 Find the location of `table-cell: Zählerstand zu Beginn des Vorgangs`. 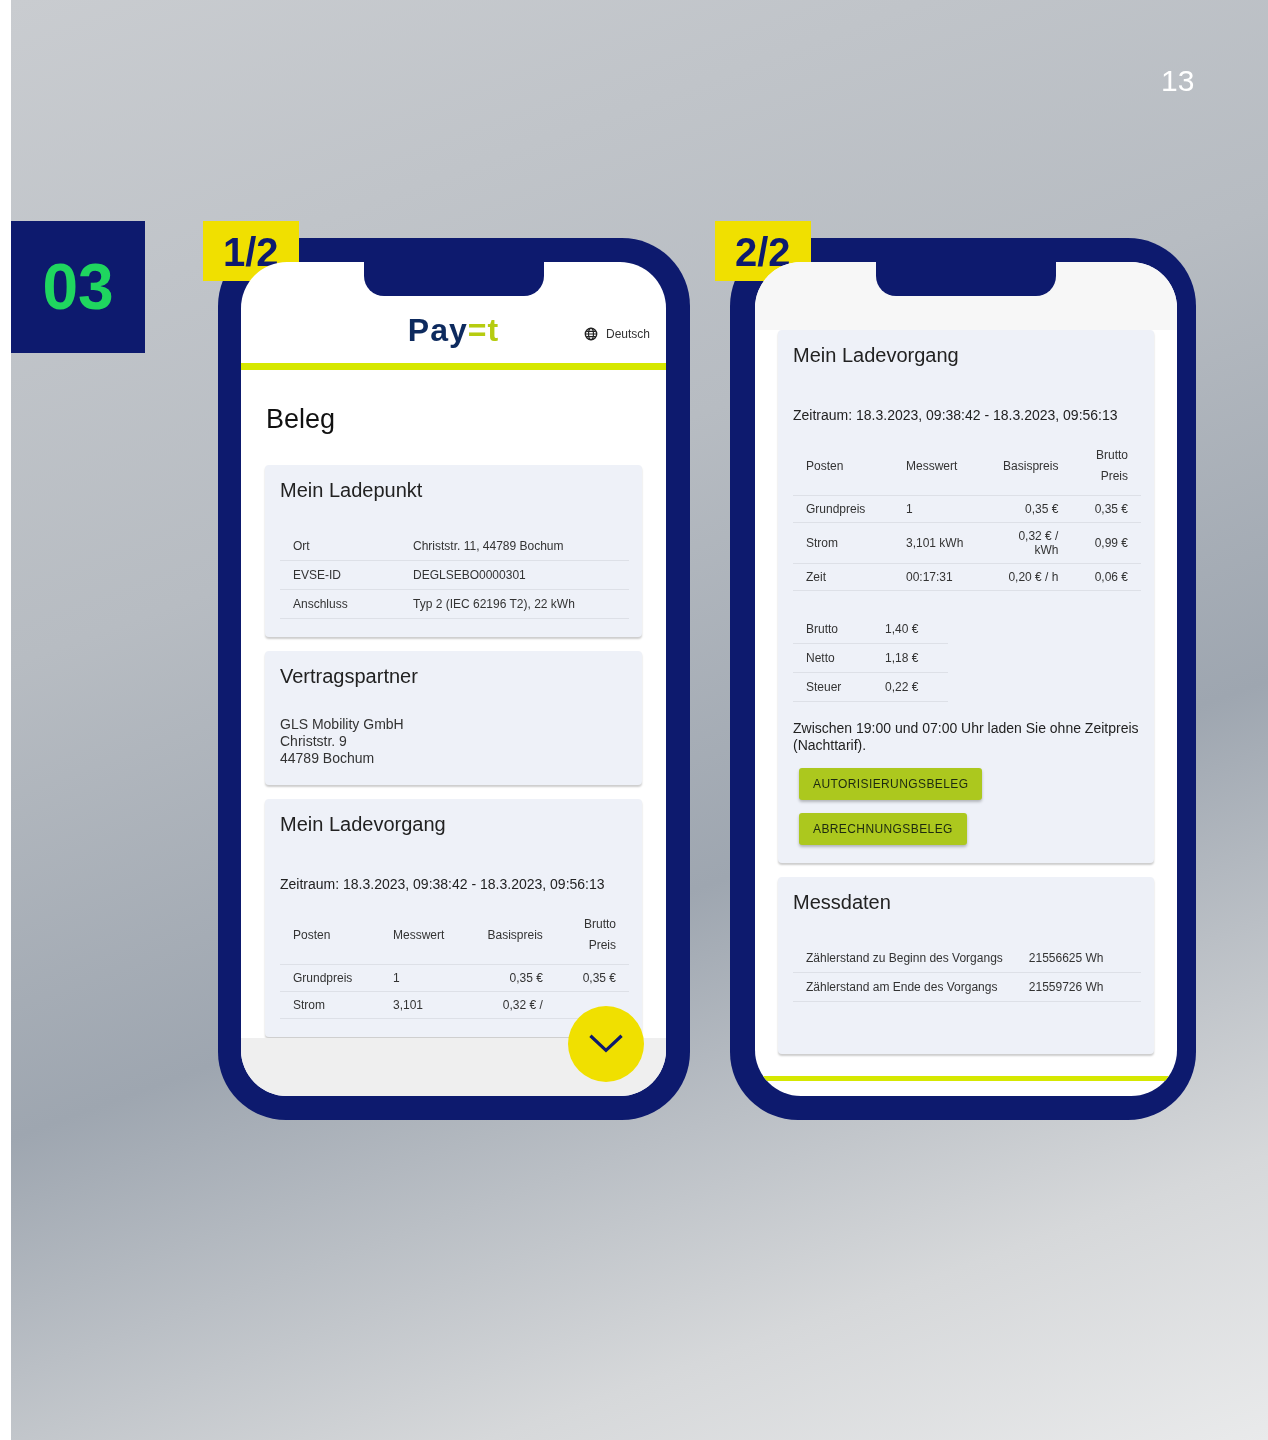

table-cell: Zählerstand zu Beginn des Vorgangs is located at coordinates (904, 958).